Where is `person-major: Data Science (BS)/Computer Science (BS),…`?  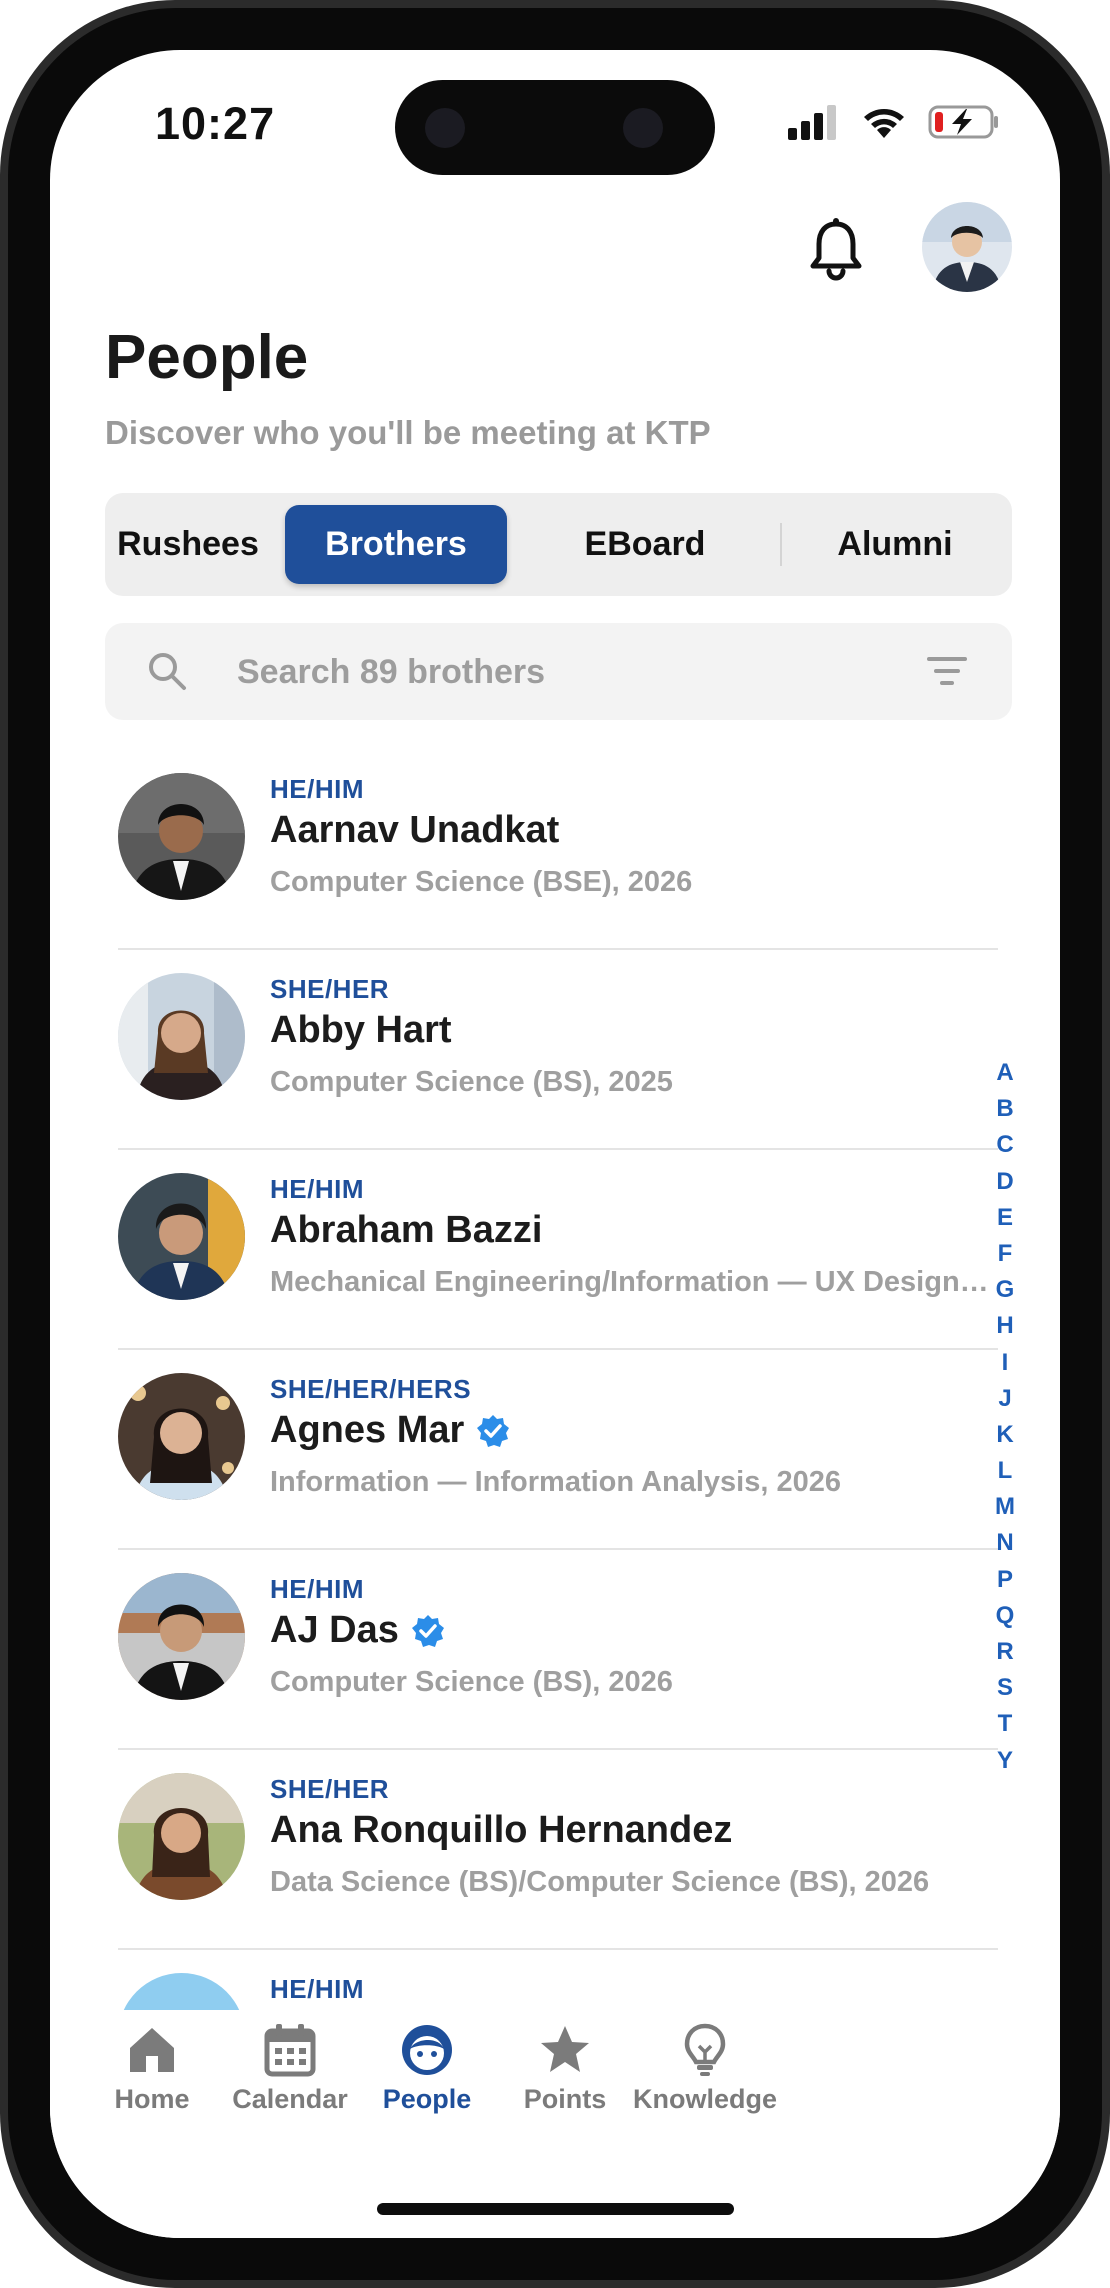 person-major: Data Science (BS)/Computer Science (BS),… is located at coordinates (600, 1882).